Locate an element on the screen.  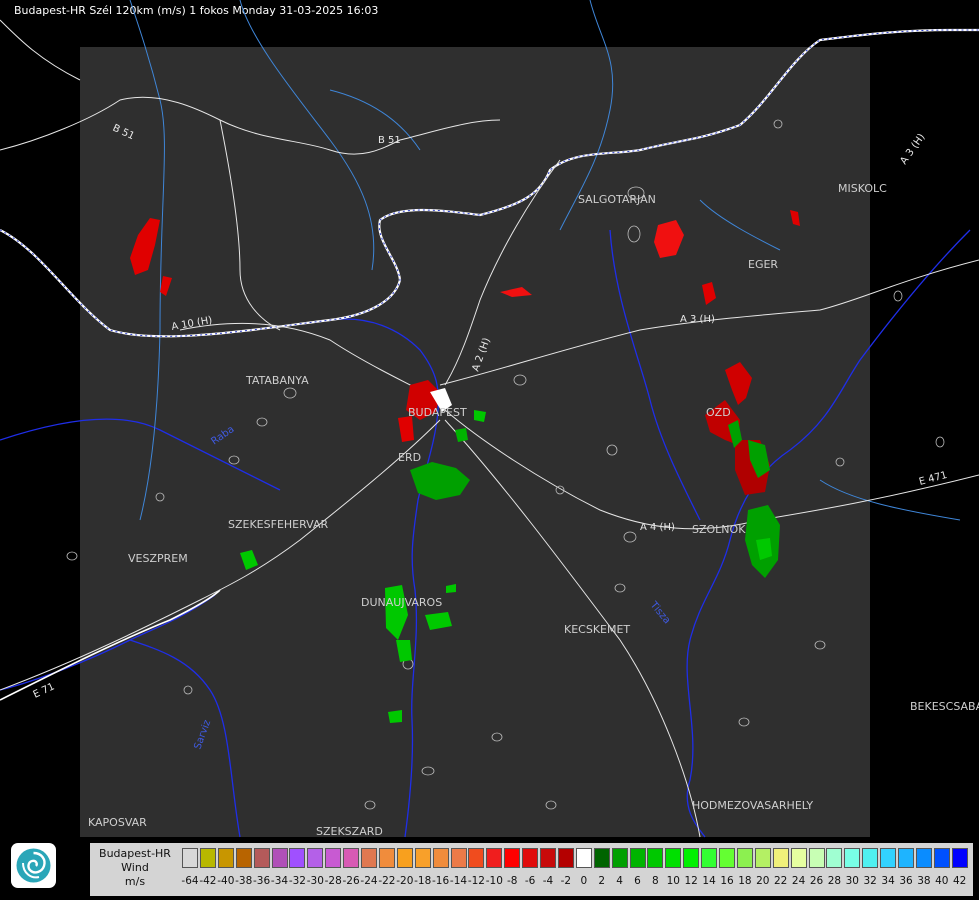
city-label: HODMEZOVASARHELY is located at coordinates (752, 805).